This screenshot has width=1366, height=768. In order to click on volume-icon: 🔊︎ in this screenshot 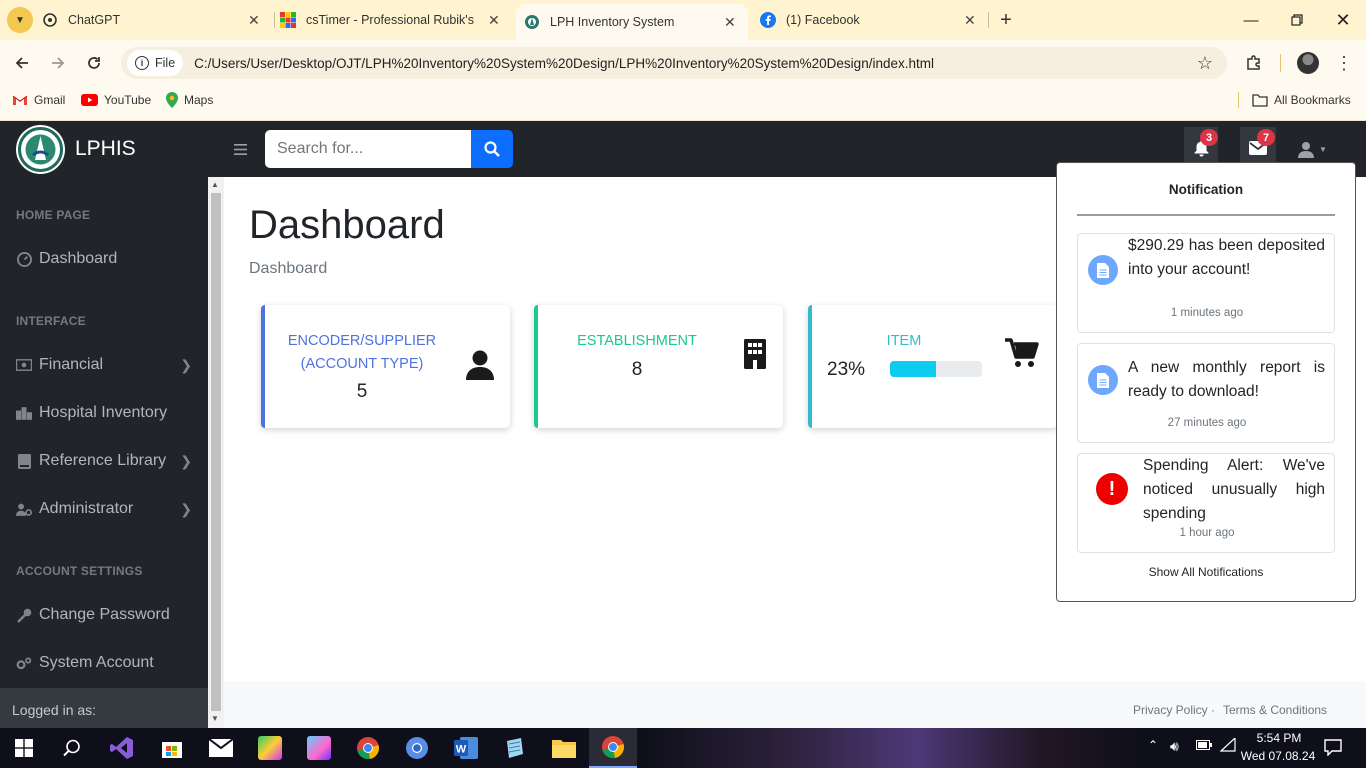, I will do `click(1174, 746)`.